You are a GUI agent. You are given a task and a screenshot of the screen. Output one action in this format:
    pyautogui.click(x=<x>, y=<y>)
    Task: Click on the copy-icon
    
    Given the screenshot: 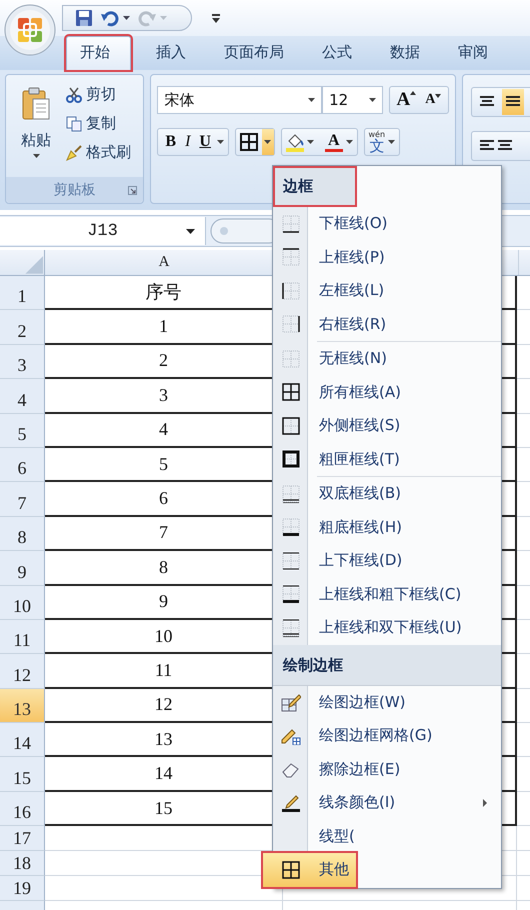 What is the action you would take?
    pyautogui.click(x=74, y=124)
    